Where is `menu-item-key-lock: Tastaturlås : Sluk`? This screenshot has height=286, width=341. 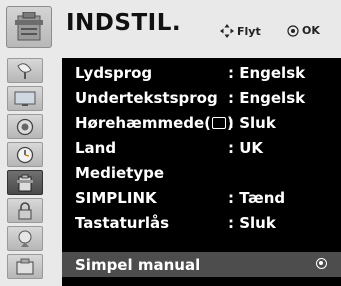
menu-item-key-lock: Tastaturlås : Sluk is located at coordinates (201, 222).